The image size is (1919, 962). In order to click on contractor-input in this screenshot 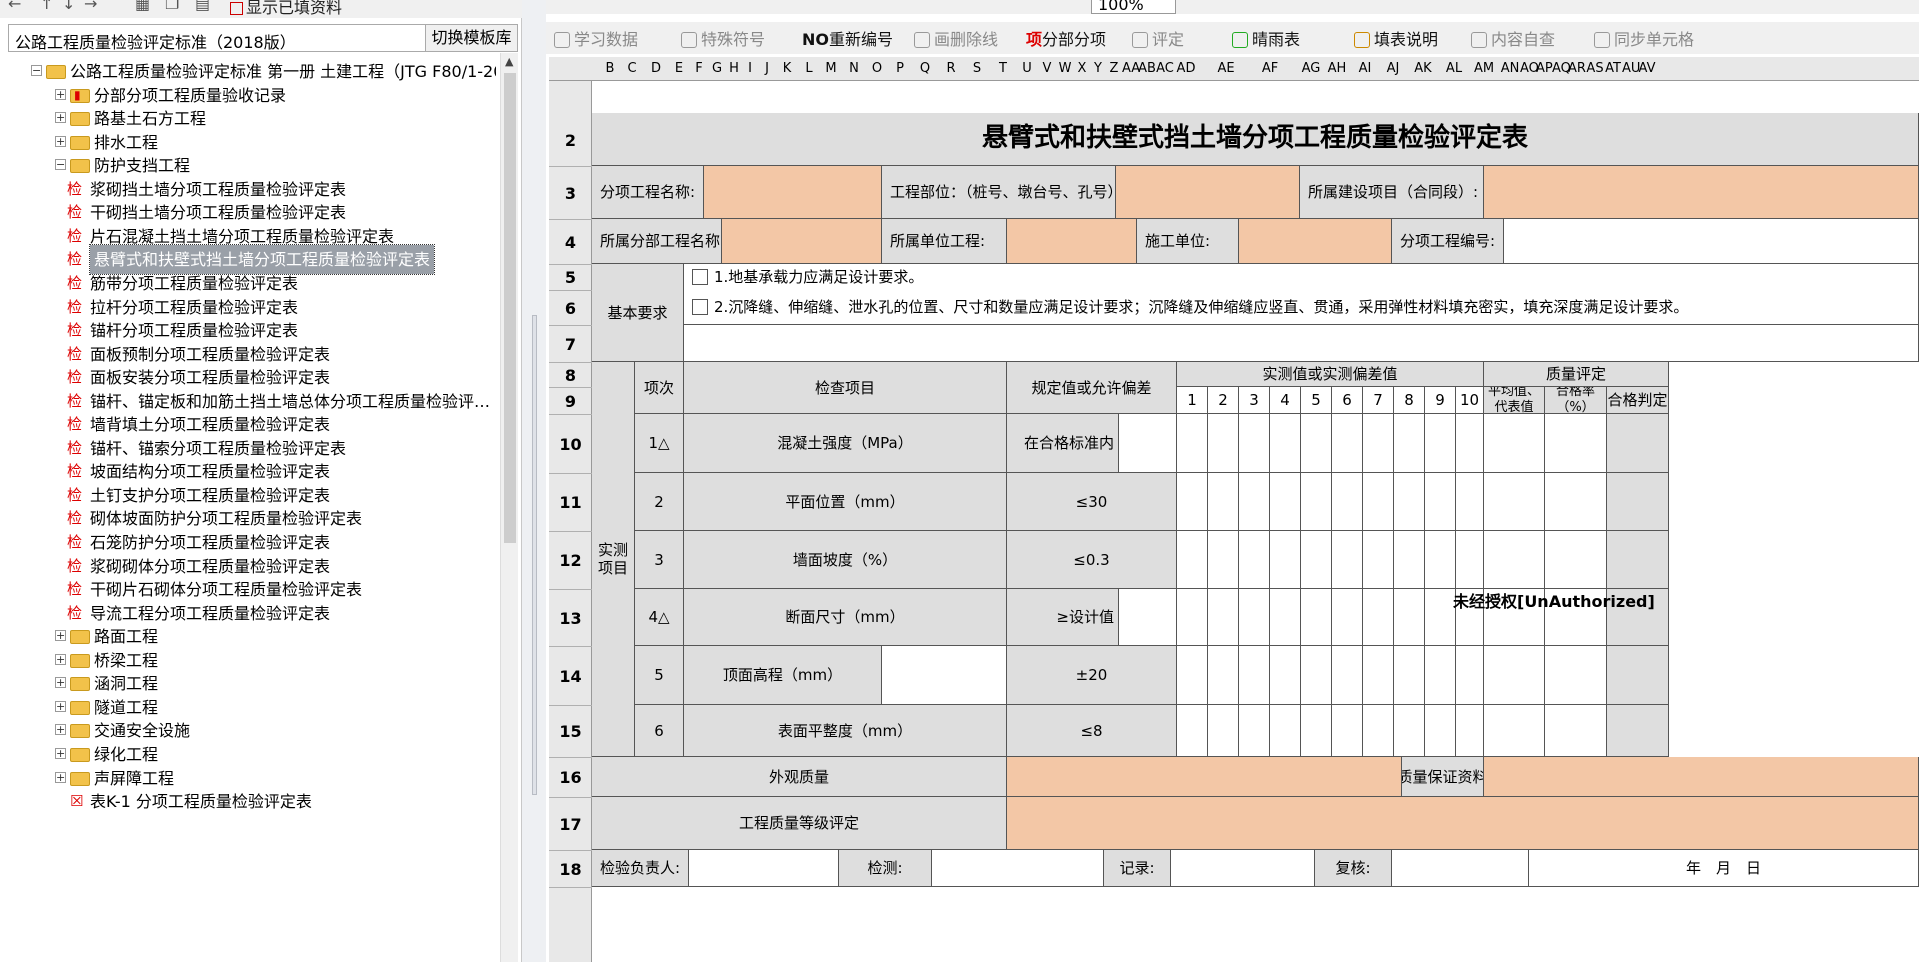, I will do `click(1315, 241)`.